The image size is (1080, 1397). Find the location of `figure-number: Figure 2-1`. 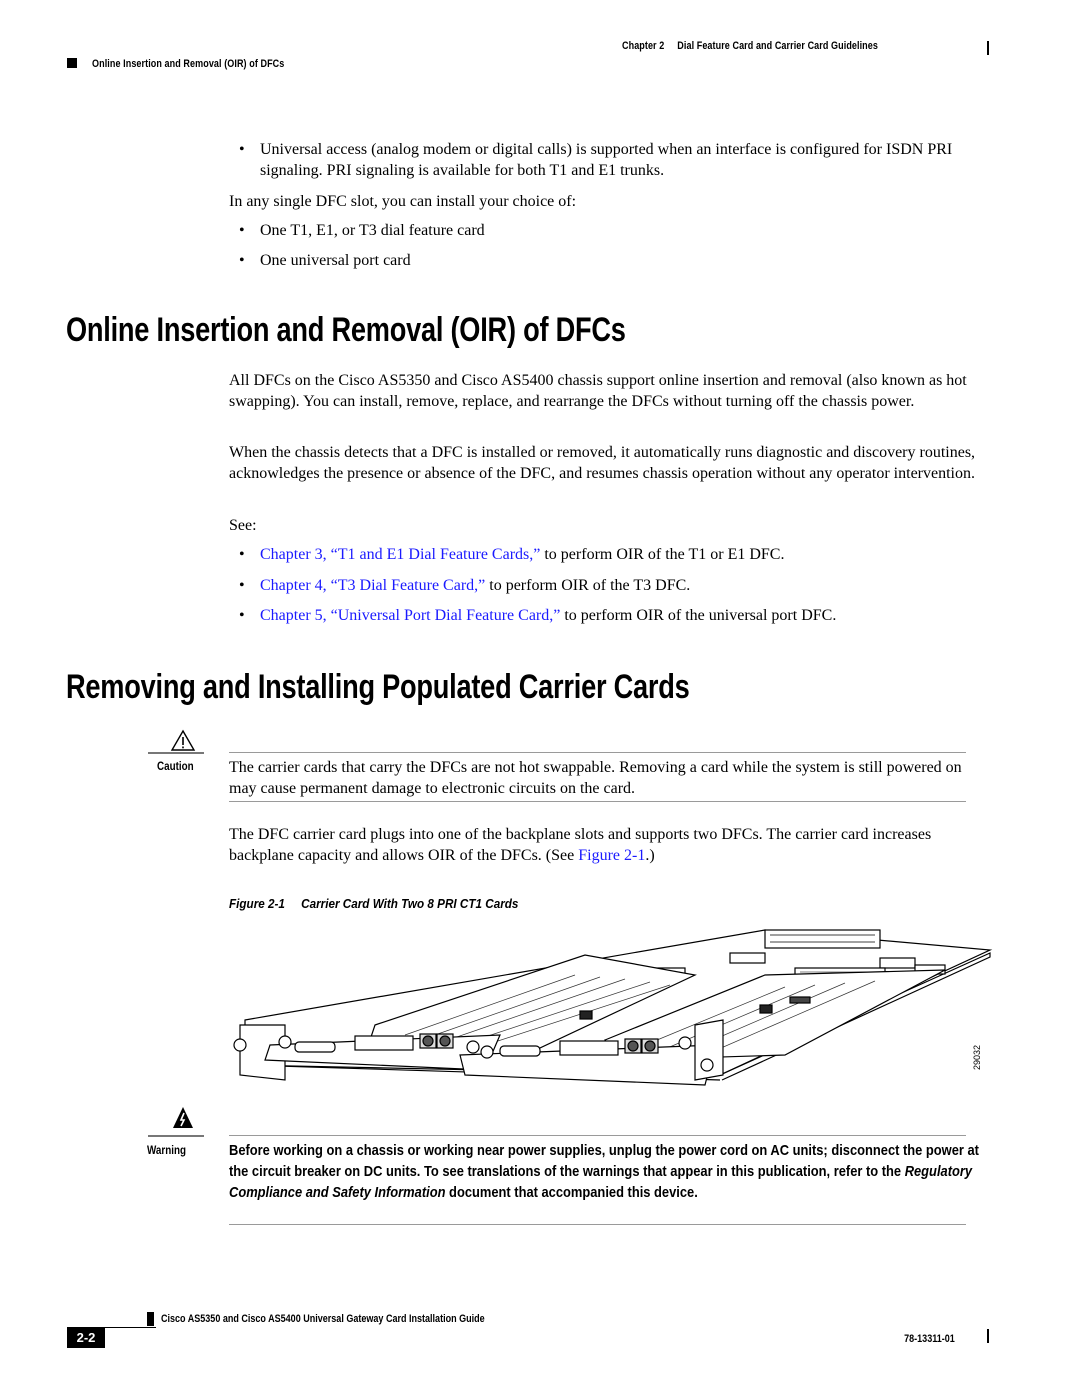

figure-number: Figure 2-1 is located at coordinates (257, 903).